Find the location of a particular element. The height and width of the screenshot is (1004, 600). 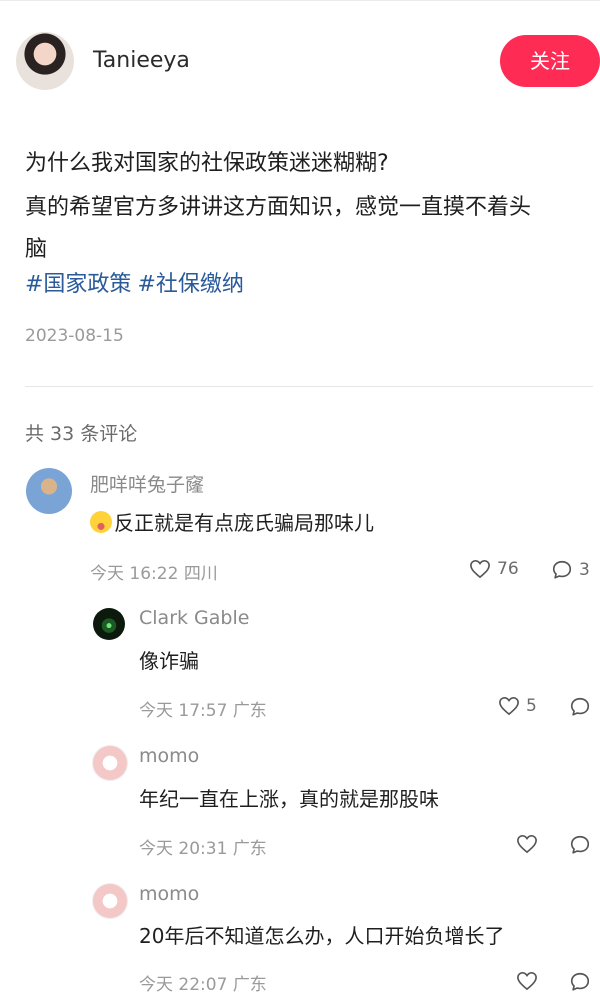

comment-meta: 今天 22:07 广东 is located at coordinates (203, 985).